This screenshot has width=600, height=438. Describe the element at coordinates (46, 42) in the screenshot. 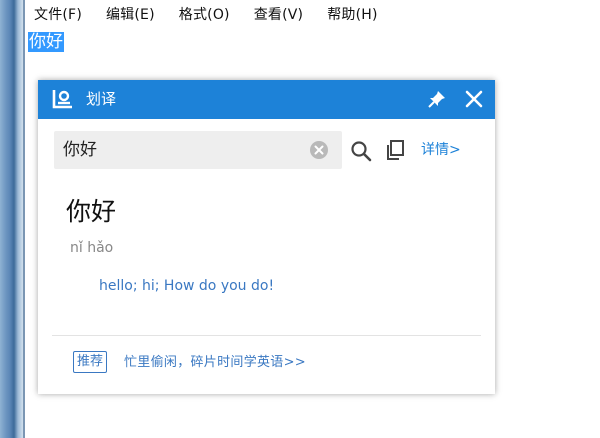

I see `selected-text: 你好` at that location.